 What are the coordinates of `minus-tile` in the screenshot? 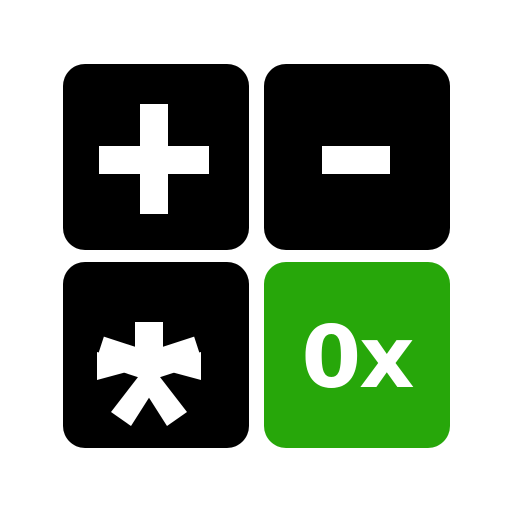 It's located at (357, 157).